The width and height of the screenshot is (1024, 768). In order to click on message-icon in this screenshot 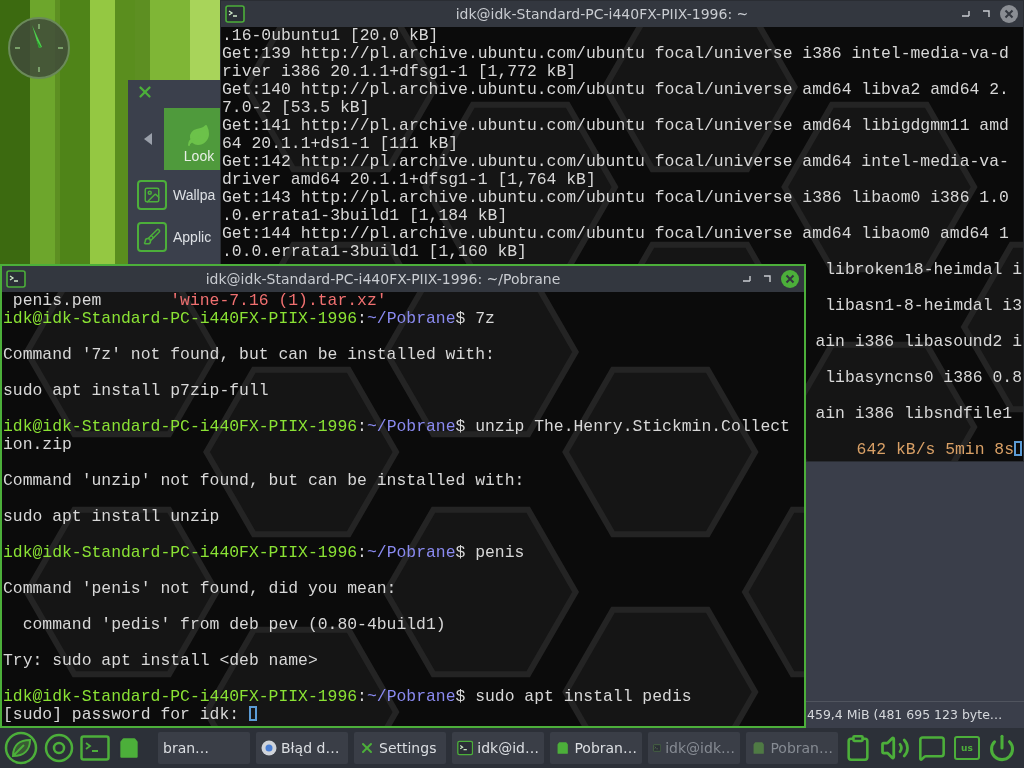, I will do `click(932, 748)`.